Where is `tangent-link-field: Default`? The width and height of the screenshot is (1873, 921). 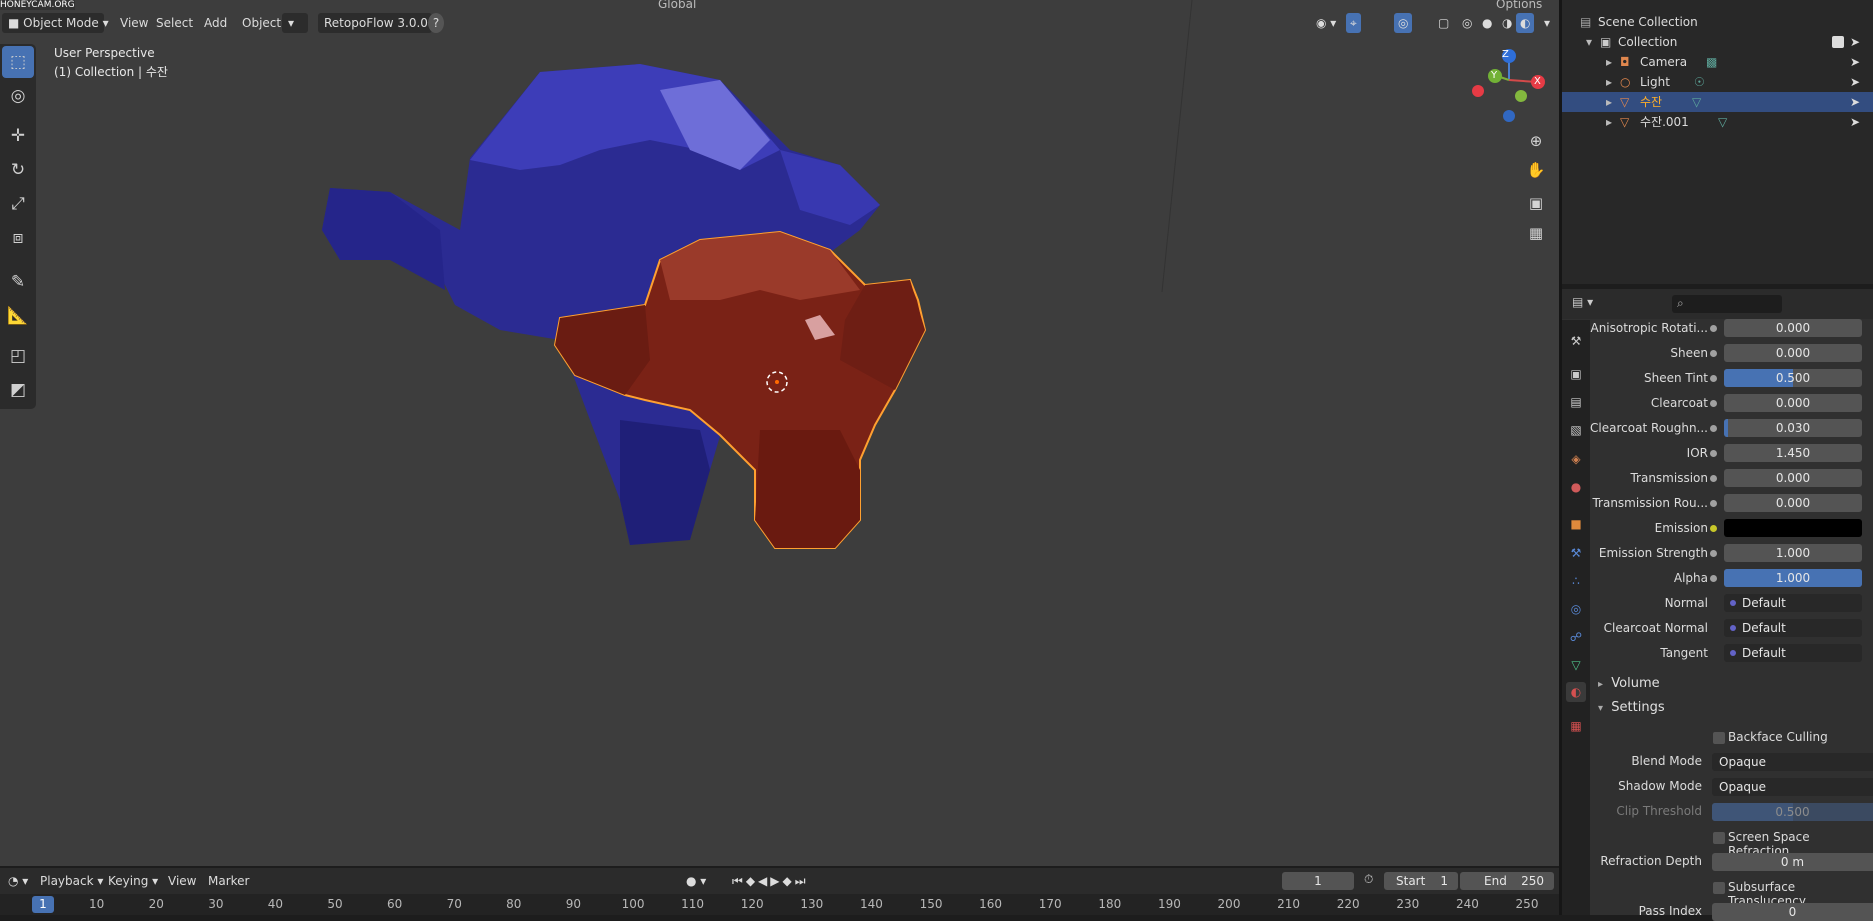 tangent-link-field: Default is located at coordinates (1793, 653).